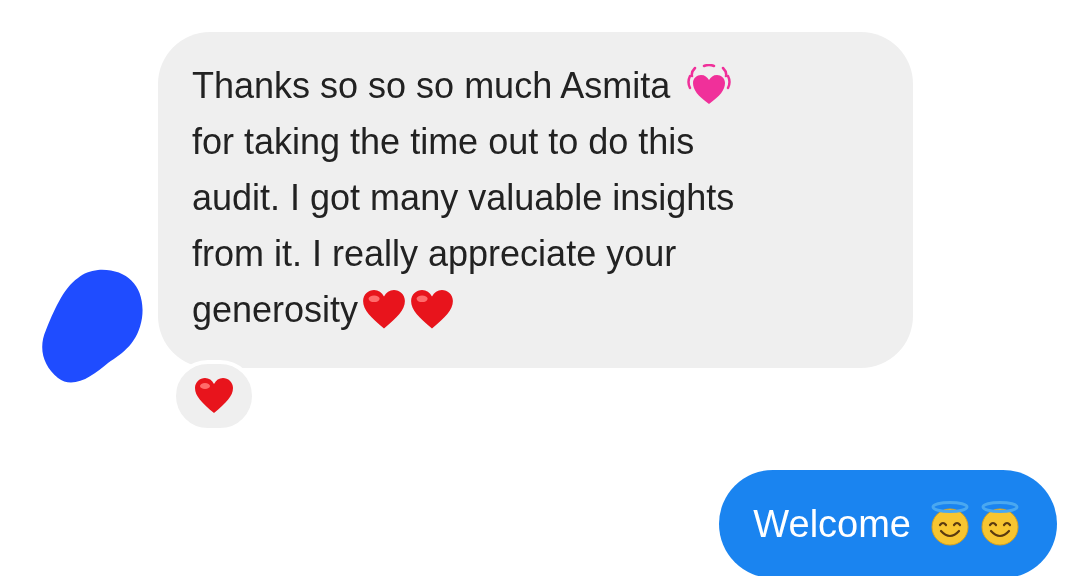 The width and height of the screenshot is (1080, 576). What do you see at coordinates (275, 310) in the screenshot?
I see `message-text: generosity` at bounding box center [275, 310].